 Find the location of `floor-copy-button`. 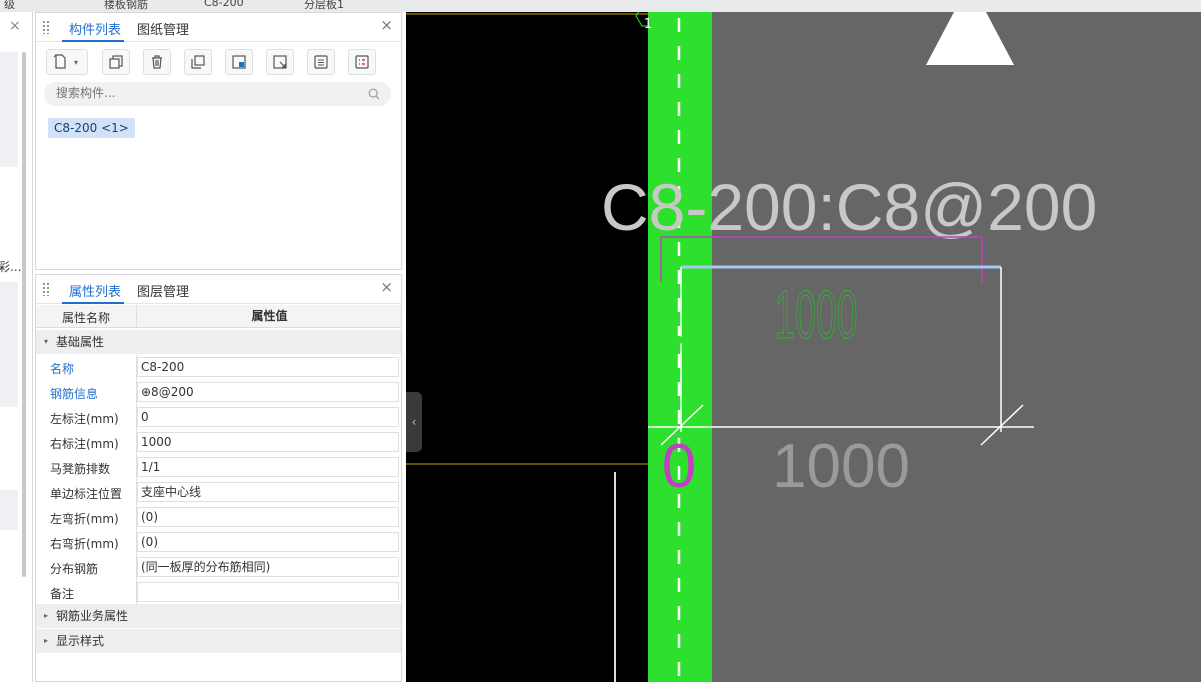

floor-copy-button is located at coordinates (239, 62).